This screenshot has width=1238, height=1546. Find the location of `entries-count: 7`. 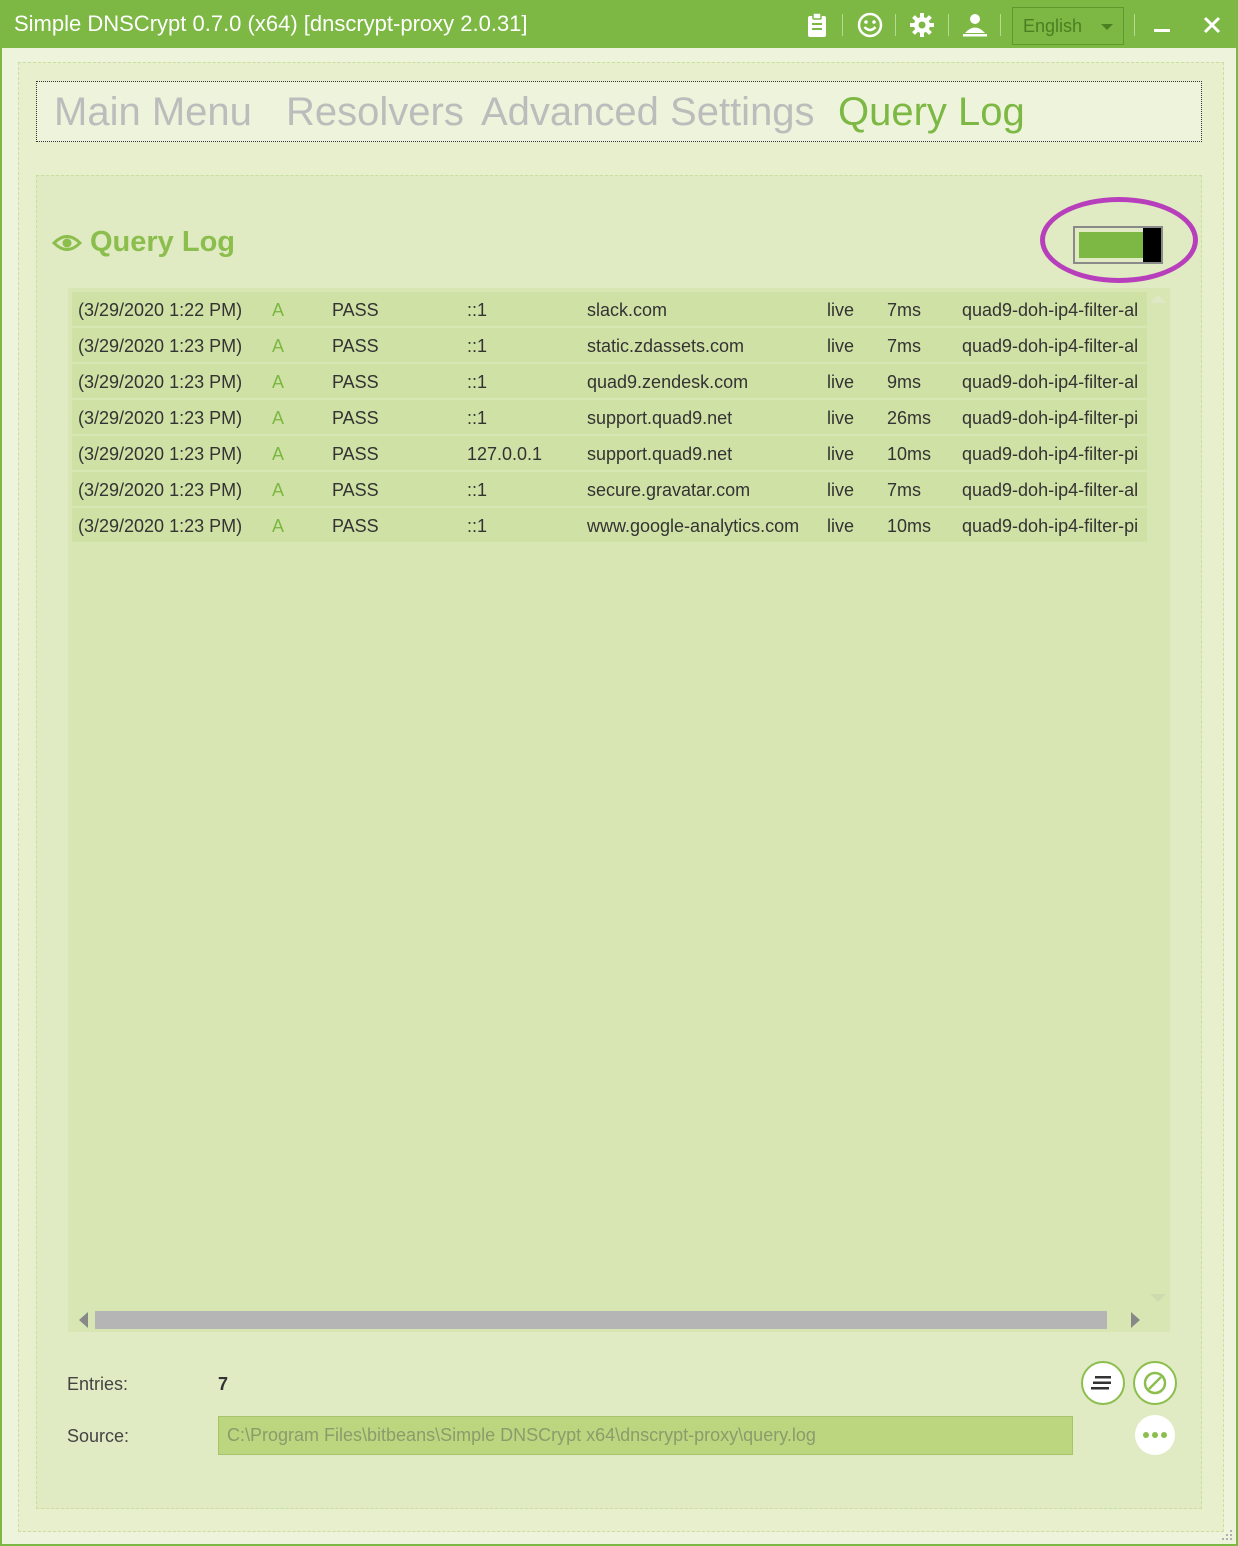

entries-count: 7 is located at coordinates (223, 1384).